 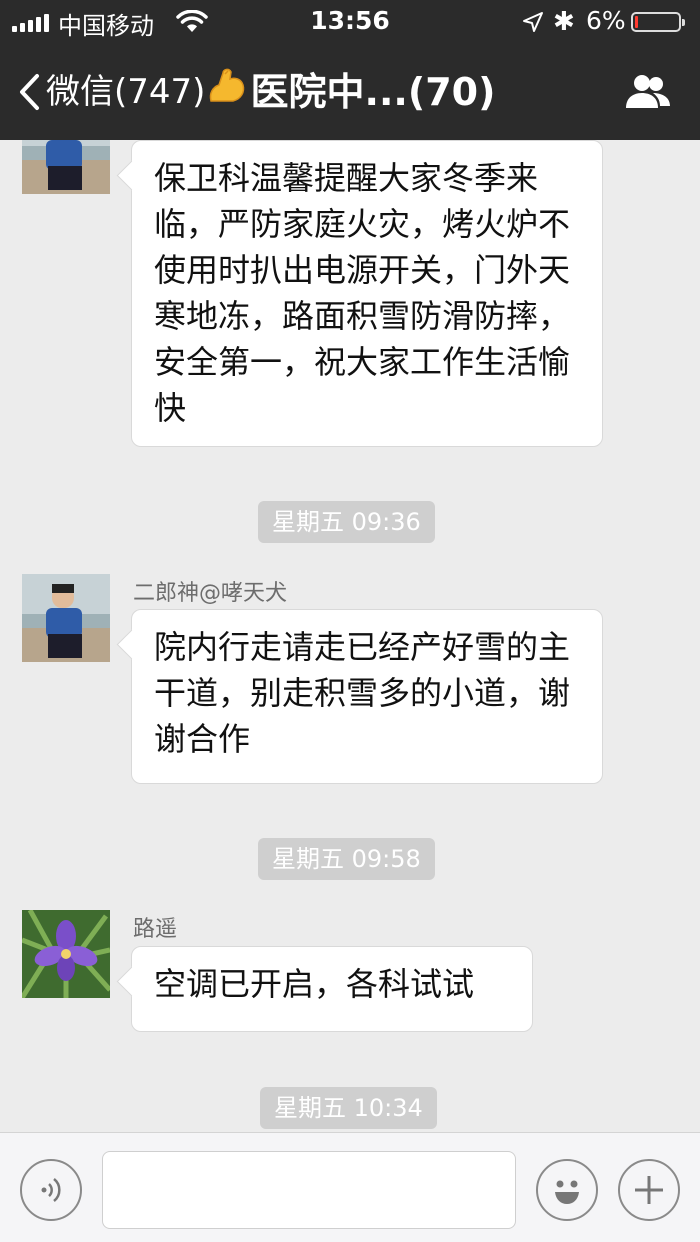 I want to click on timestamp: 星期五 09:36, so click(x=346, y=522).